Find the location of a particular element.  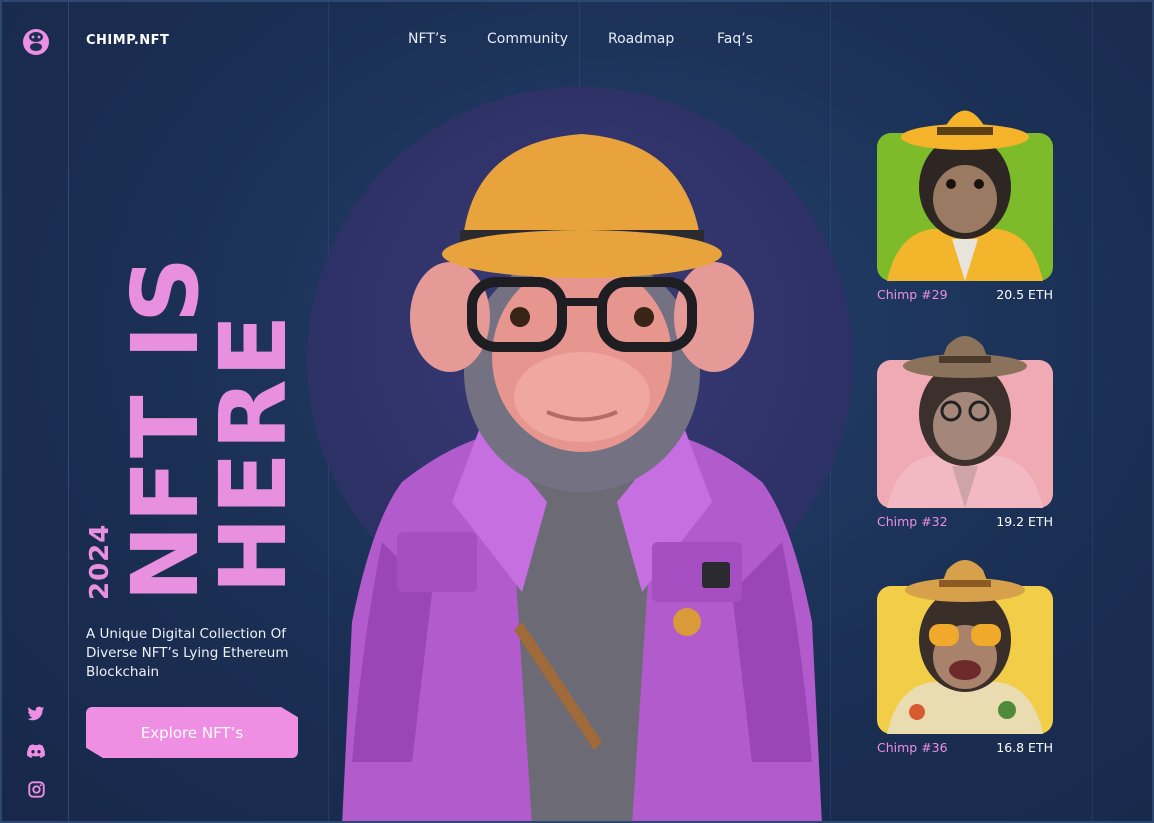

explore-nfts-button: Explore NFT’s is located at coordinates (192, 732).